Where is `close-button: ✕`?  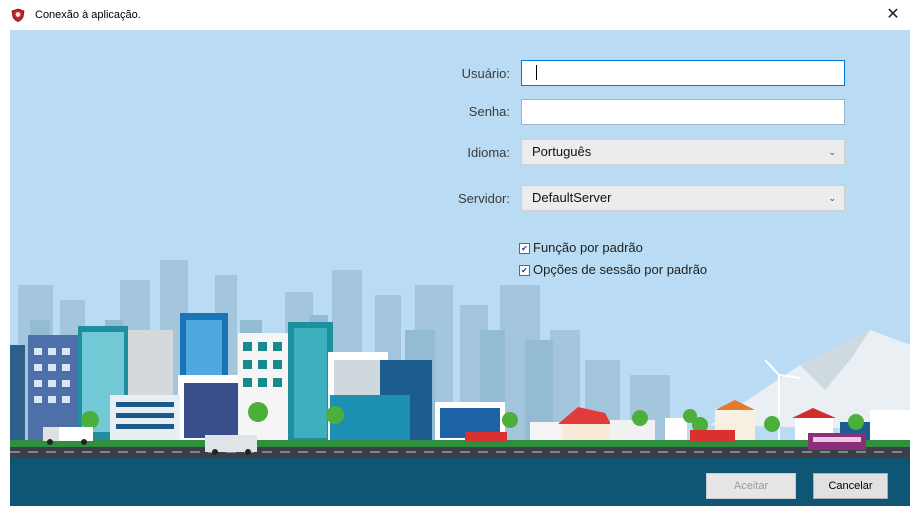
close-button: ✕ is located at coordinates (893, 15).